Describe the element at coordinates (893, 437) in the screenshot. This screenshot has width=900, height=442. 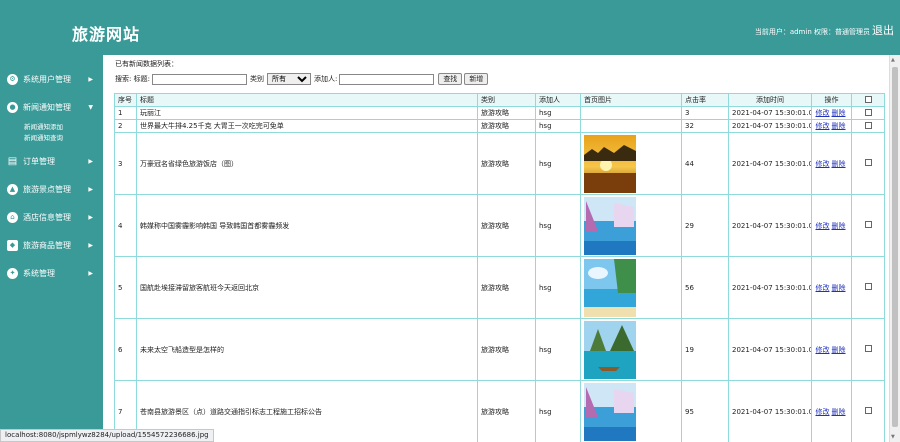
I see `scroll-down-icon: ▼` at that location.